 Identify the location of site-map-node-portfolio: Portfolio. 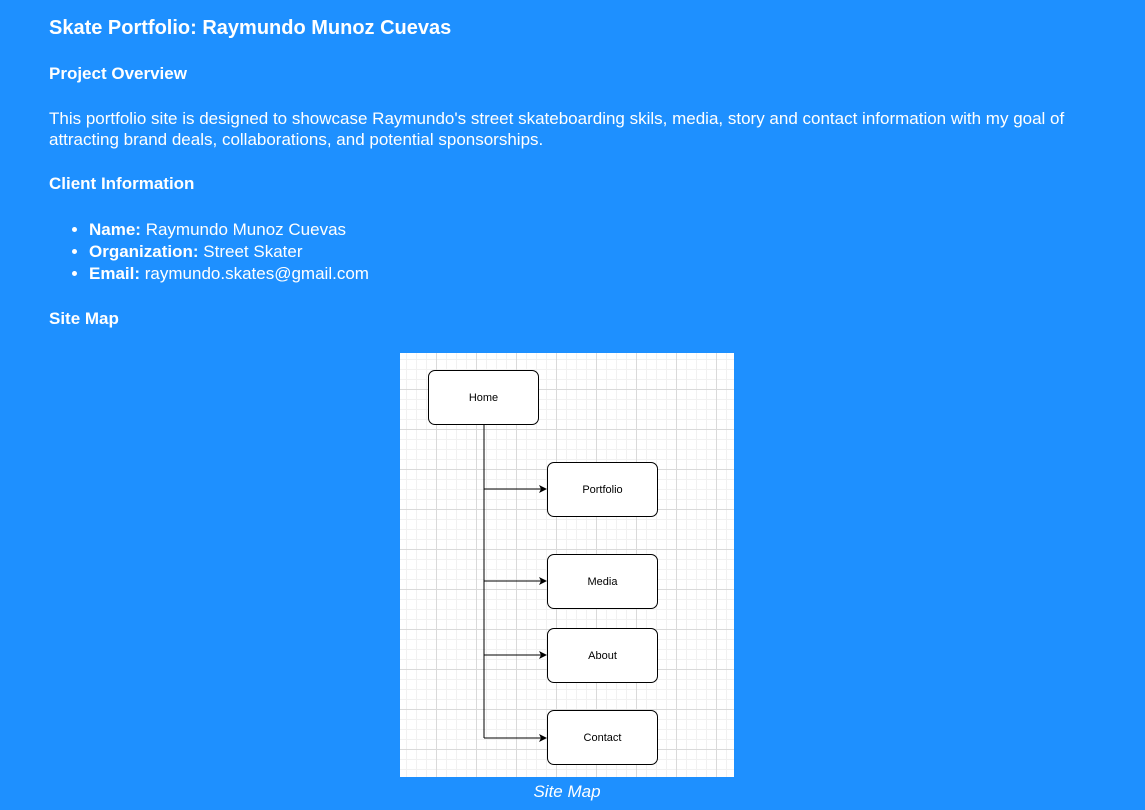
(602, 489).